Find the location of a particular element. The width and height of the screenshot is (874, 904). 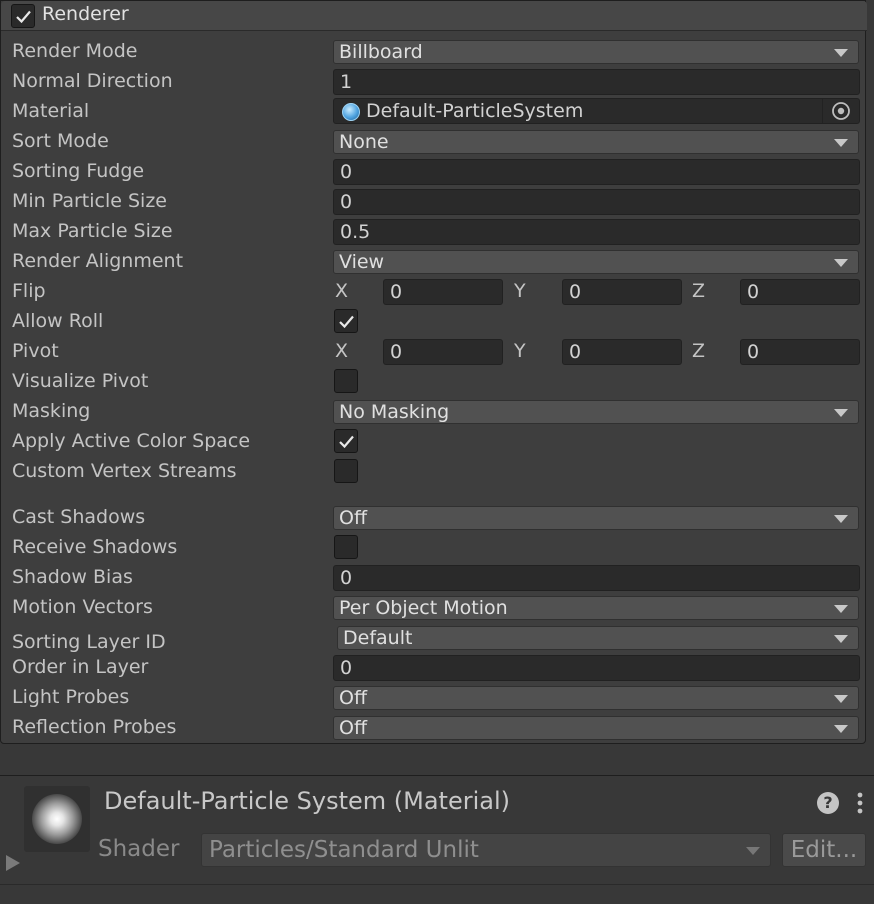

order-in-layer-label: Order in Layer is located at coordinates (80, 667).